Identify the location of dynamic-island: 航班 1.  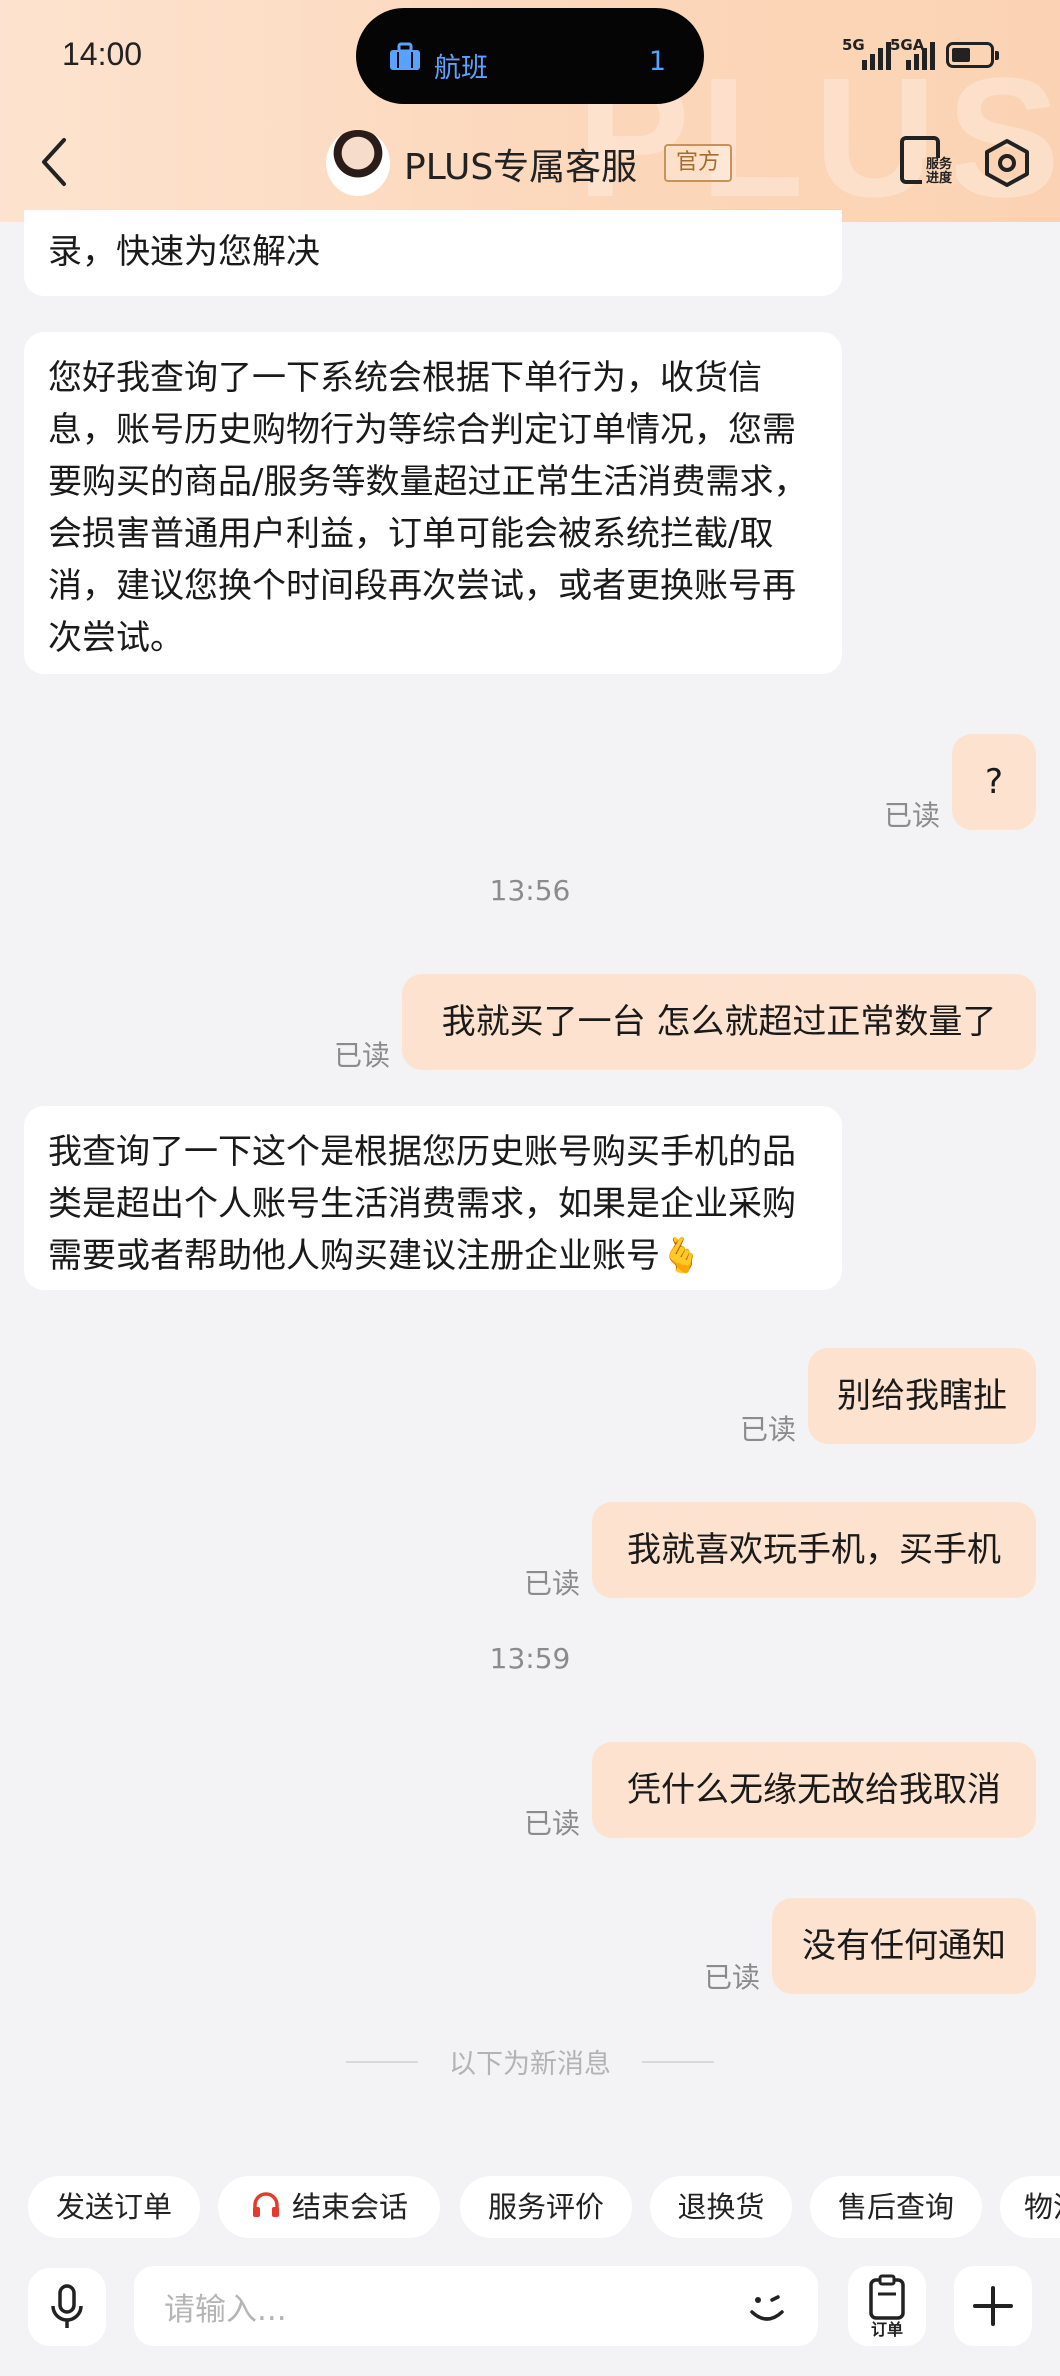
(530, 56).